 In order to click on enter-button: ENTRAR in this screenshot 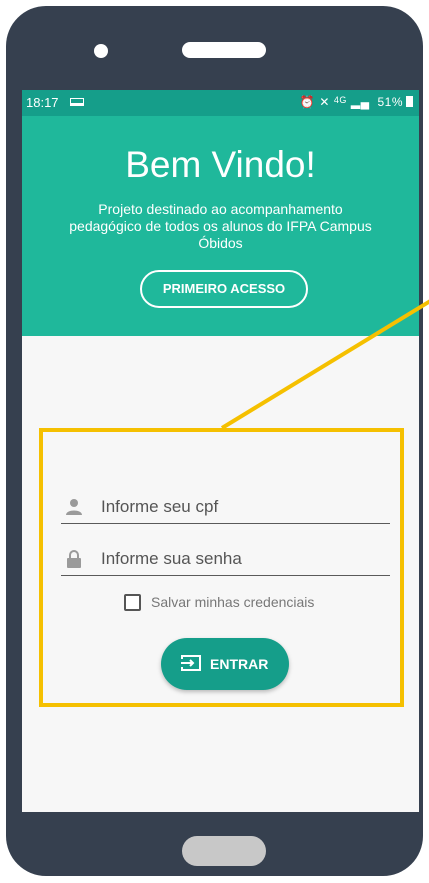, I will do `click(225, 664)`.